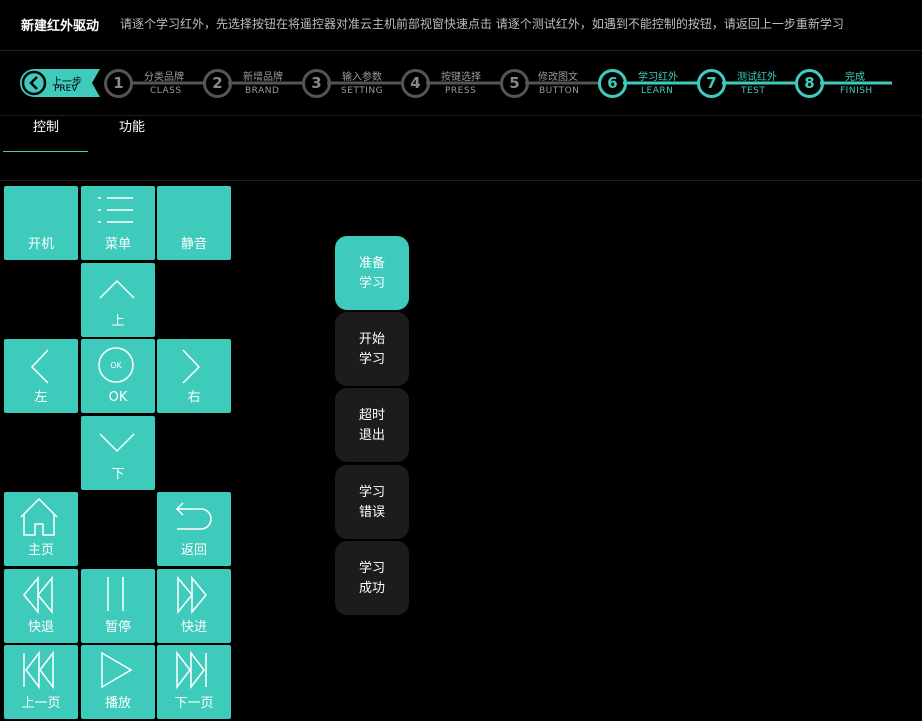  What do you see at coordinates (193, 244) in the screenshot?
I see `mute-label: 静音` at bounding box center [193, 244].